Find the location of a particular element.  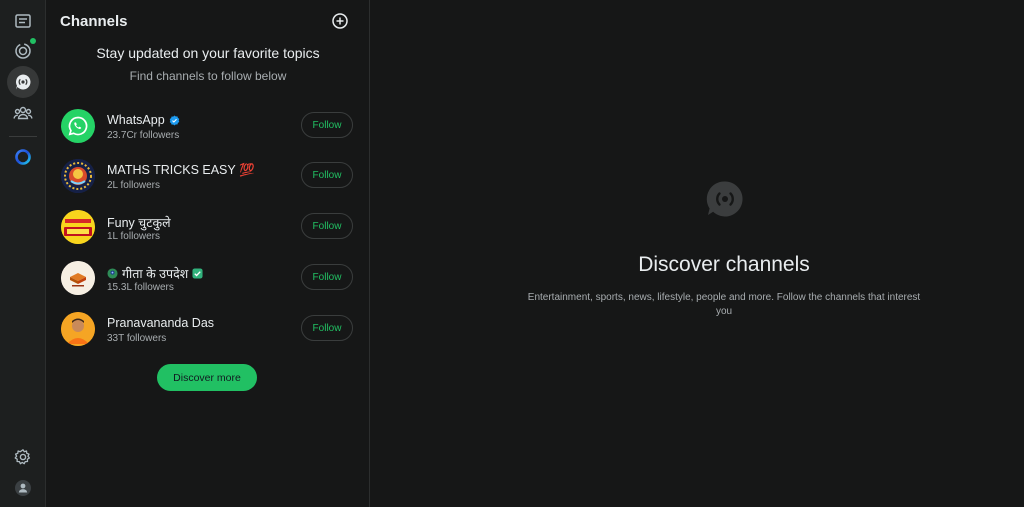

channel-name: गीता के उपदेश is located at coordinates (155, 273).